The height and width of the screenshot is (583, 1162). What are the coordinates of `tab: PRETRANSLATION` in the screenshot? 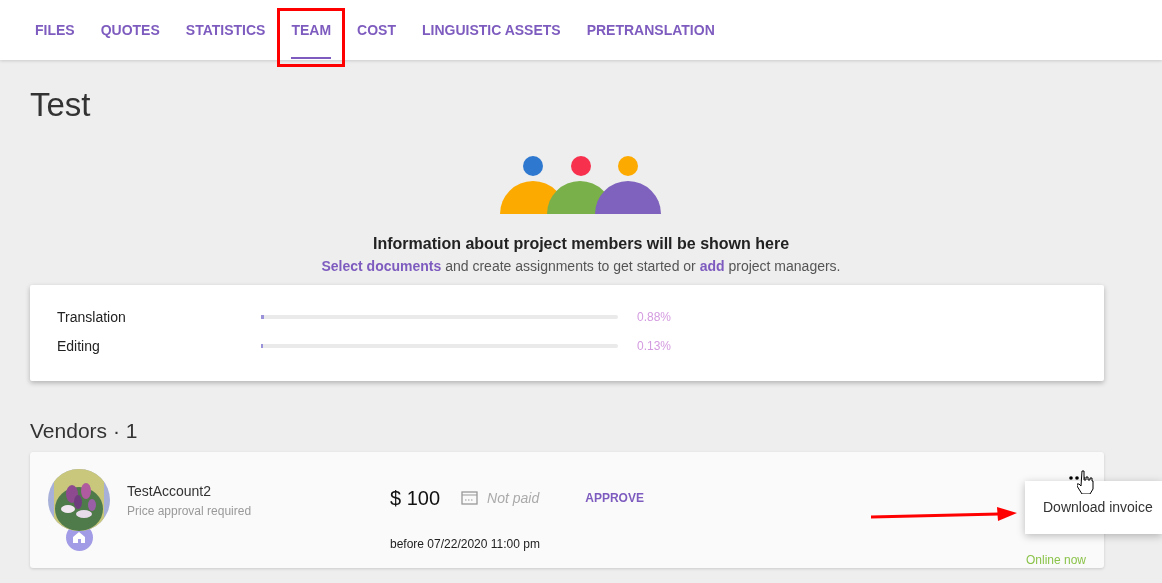 It's located at (650, 30).